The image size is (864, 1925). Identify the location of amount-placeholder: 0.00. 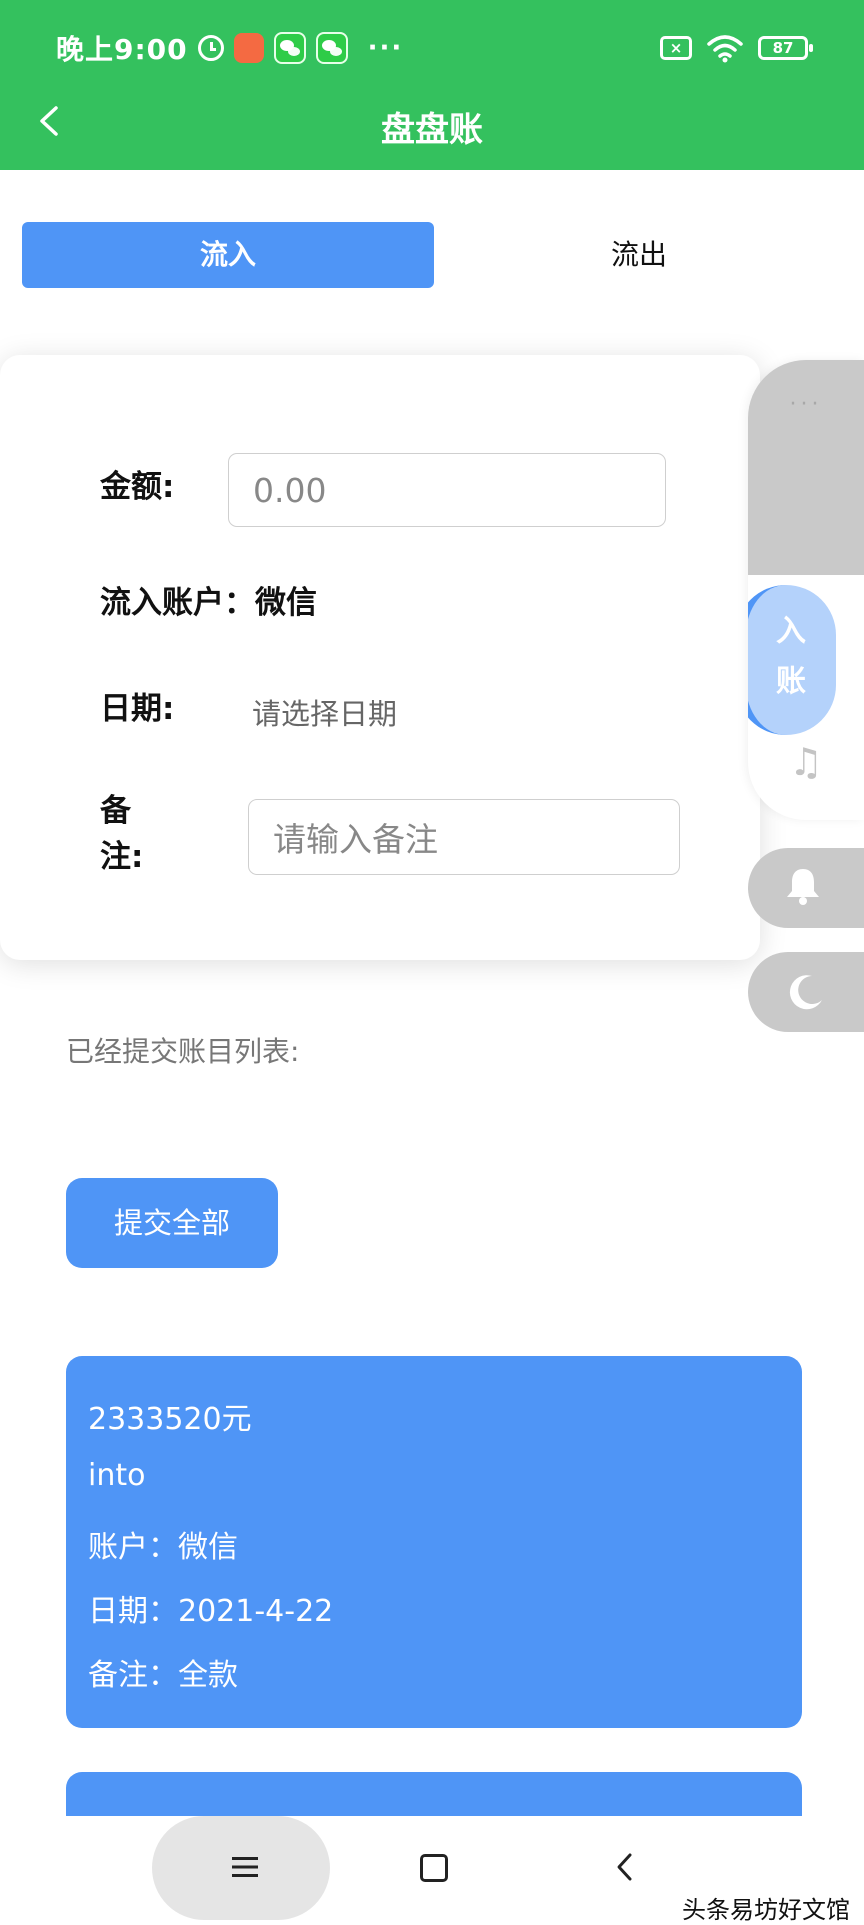
(290, 490).